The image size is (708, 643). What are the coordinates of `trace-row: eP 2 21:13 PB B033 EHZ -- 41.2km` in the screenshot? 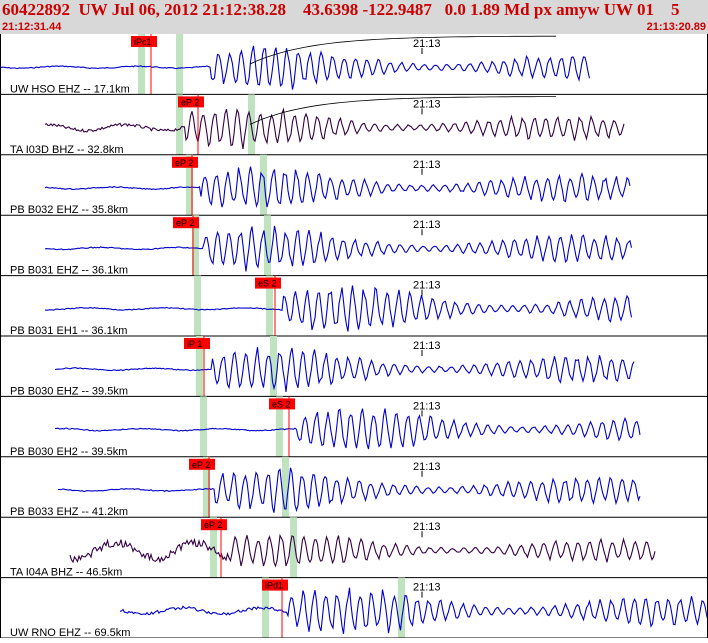 It's located at (354, 487).